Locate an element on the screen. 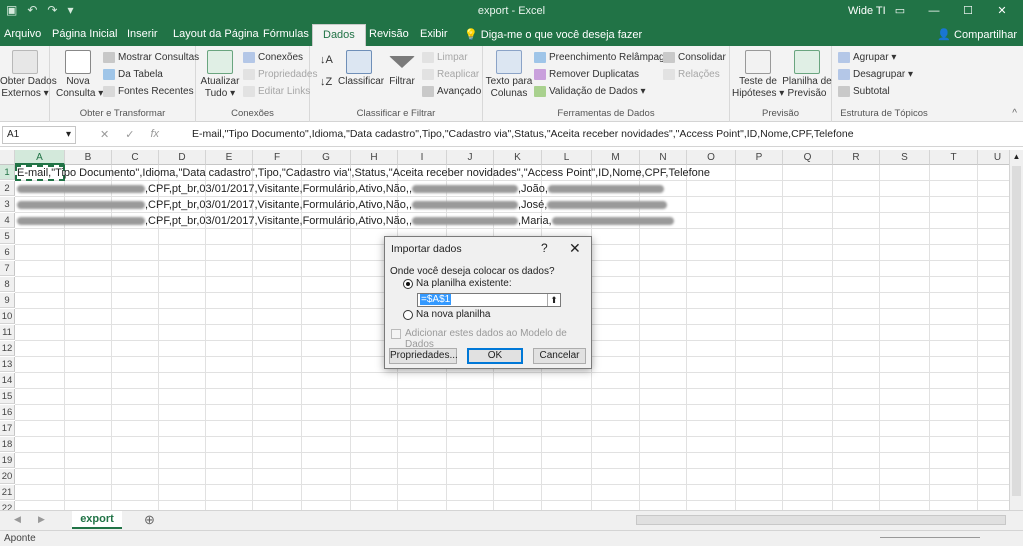 The image size is (1023, 546). recent-sources-button: Fontes Recentes is located at coordinates (148, 91).